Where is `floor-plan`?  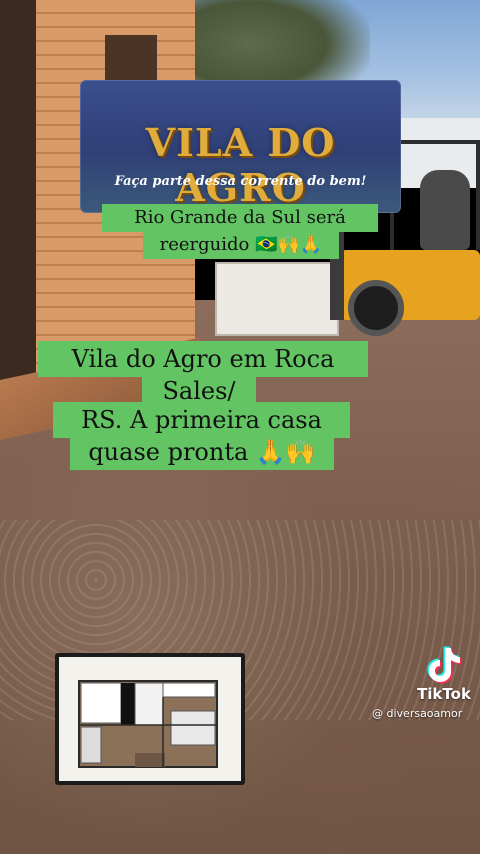 floor-plan is located at coordinates (150, 719).